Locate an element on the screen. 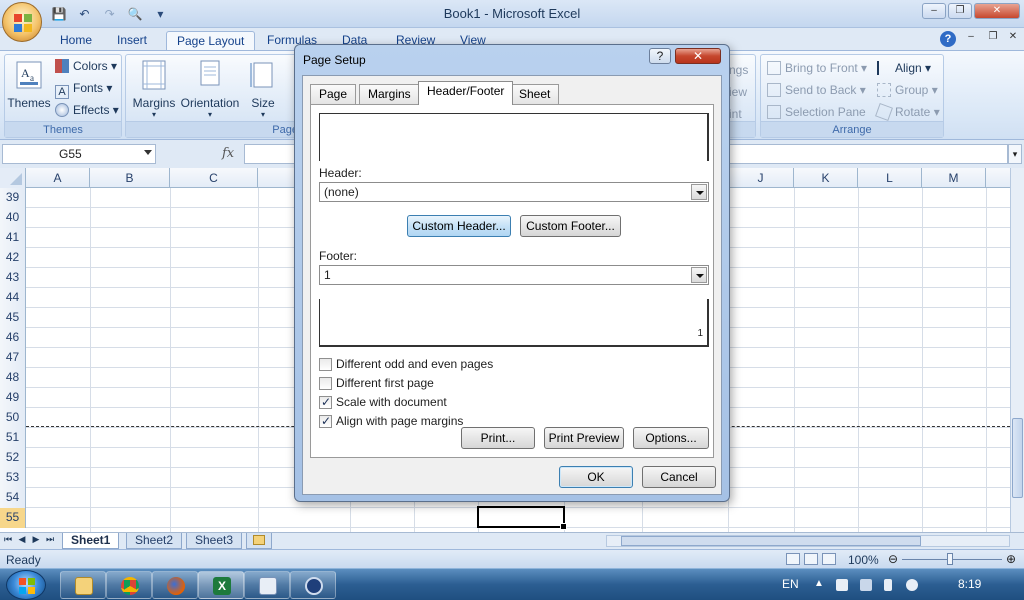 The image size is (1024, 600). show-hidden-icons-icon: ▲ is located at coordinates (819, 583).